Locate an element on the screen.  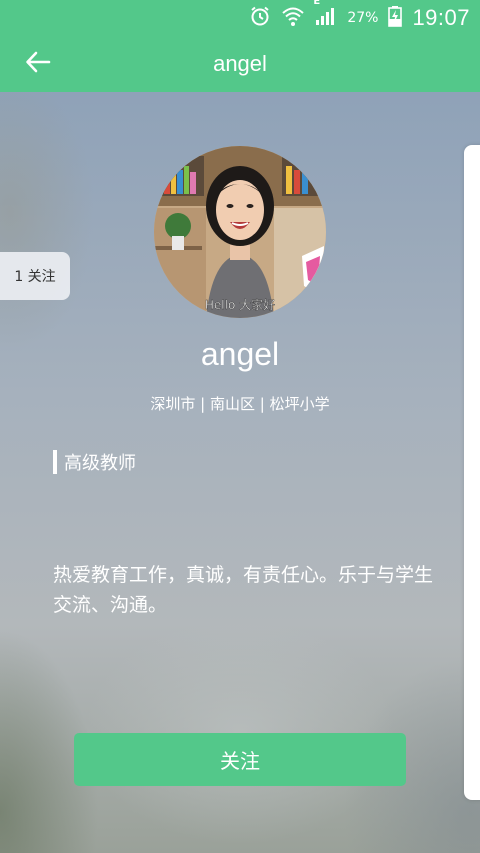
follow-button-label: 关注 is located at coordinates (240, 761).